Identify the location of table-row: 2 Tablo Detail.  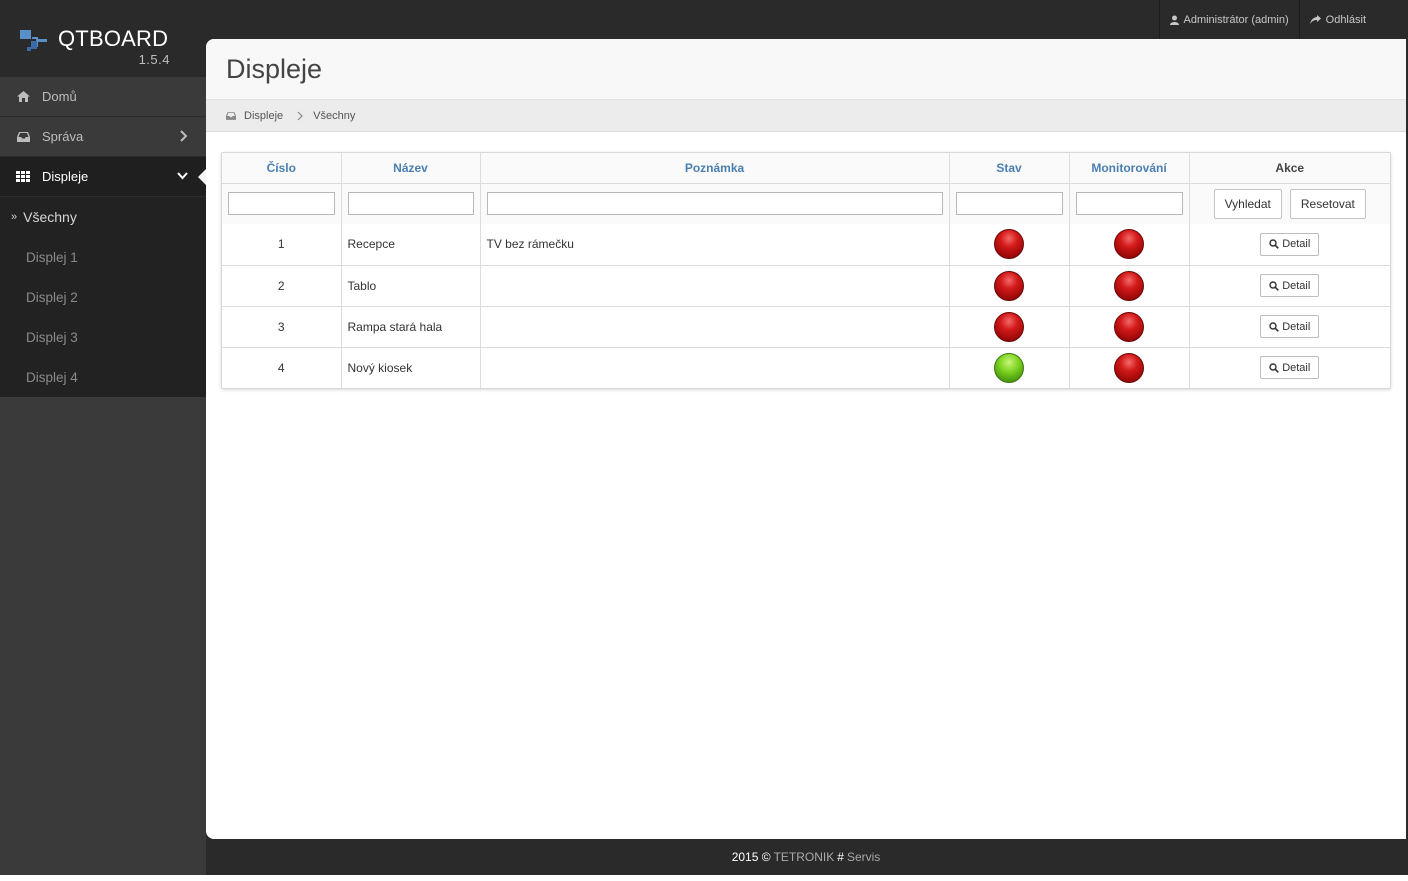
(806, 286).